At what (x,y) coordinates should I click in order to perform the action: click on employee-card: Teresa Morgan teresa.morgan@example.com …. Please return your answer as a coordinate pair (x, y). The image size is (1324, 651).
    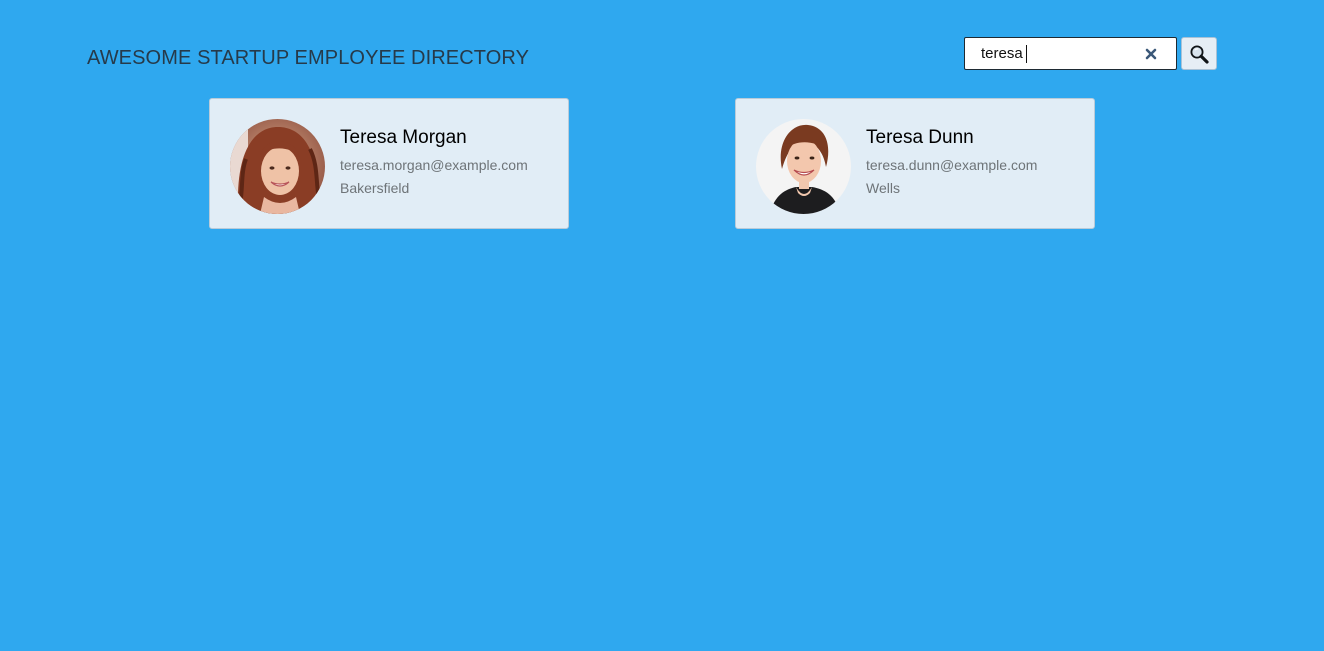
    Looking at the image, I should click on (389, 163).